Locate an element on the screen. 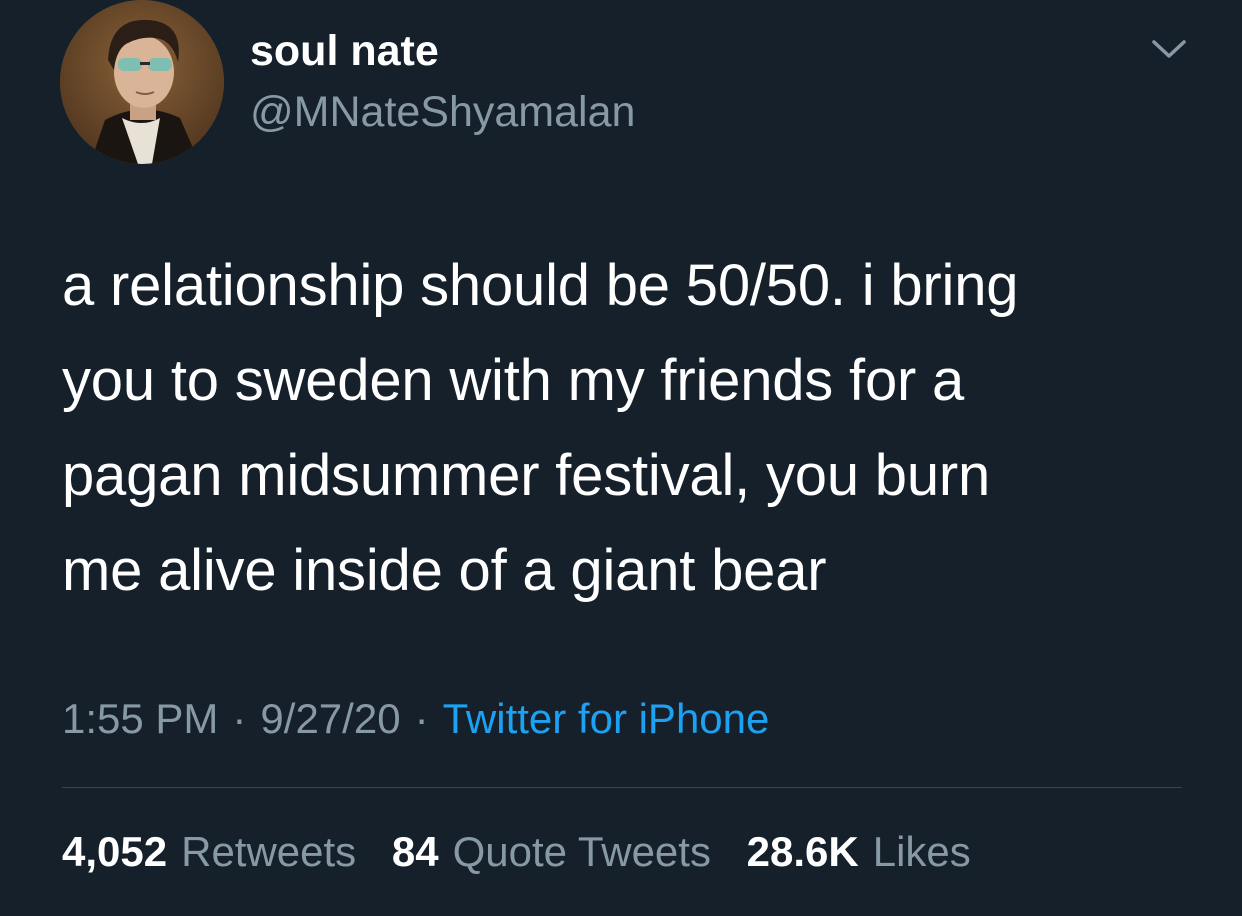 The height and width of the screenshot is (916, 1242). chevron-down-icon is located at coordinates (1169, 49).